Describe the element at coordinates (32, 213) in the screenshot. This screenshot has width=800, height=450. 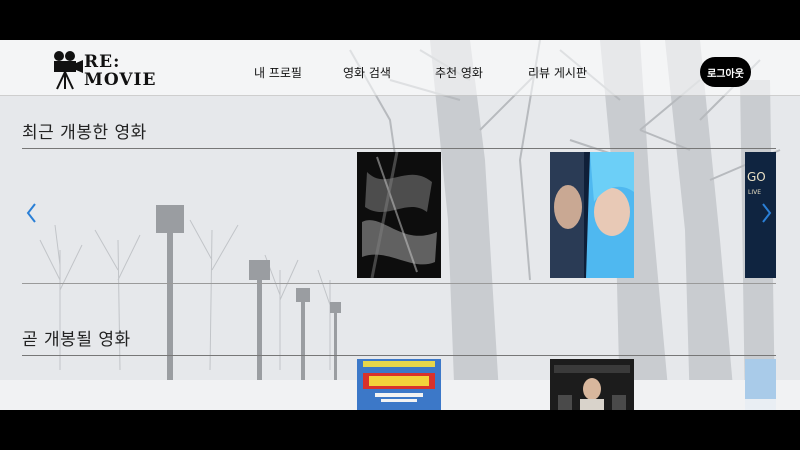
I see `chevron-left-icon` at that location.